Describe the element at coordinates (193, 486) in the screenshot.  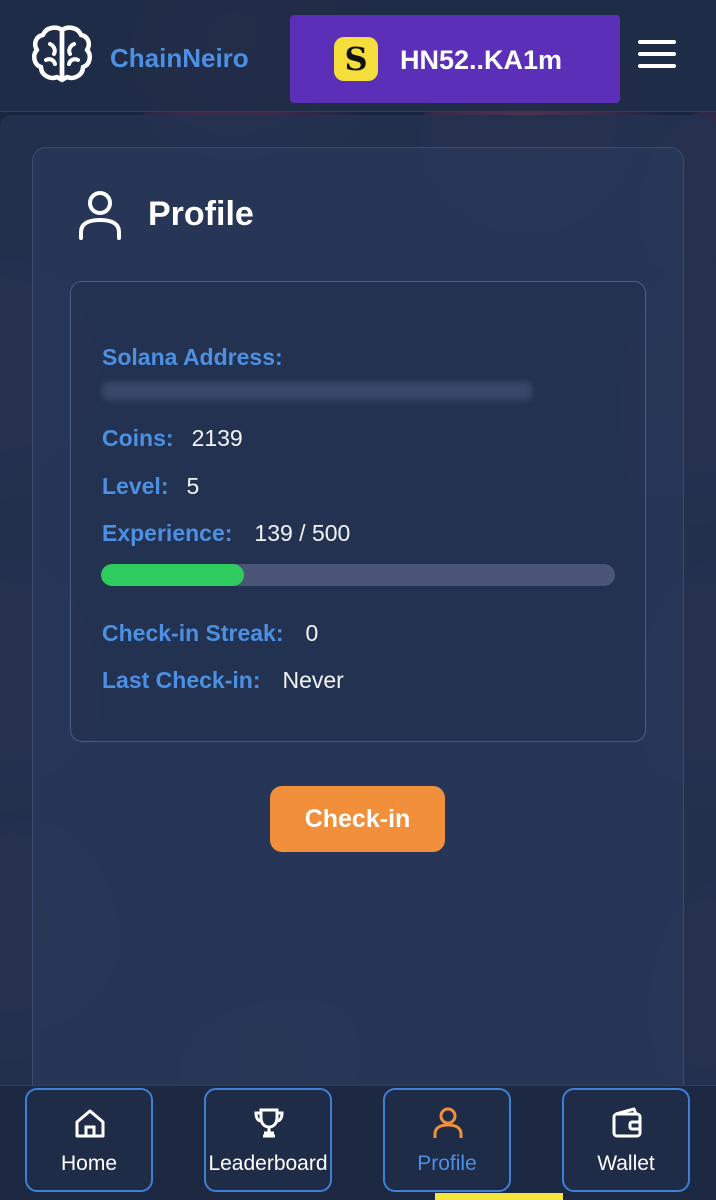
I see `level-value: 5` at that location.